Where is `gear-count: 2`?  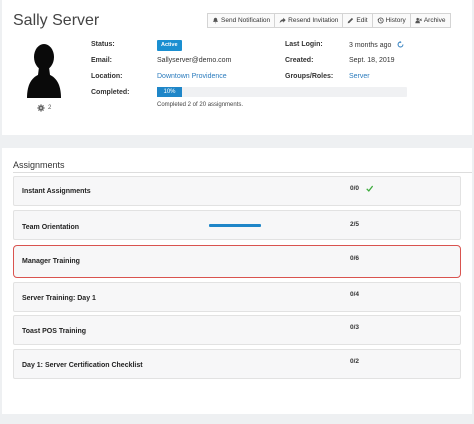 gear-count: 2 is located at coordinates (50, 108).